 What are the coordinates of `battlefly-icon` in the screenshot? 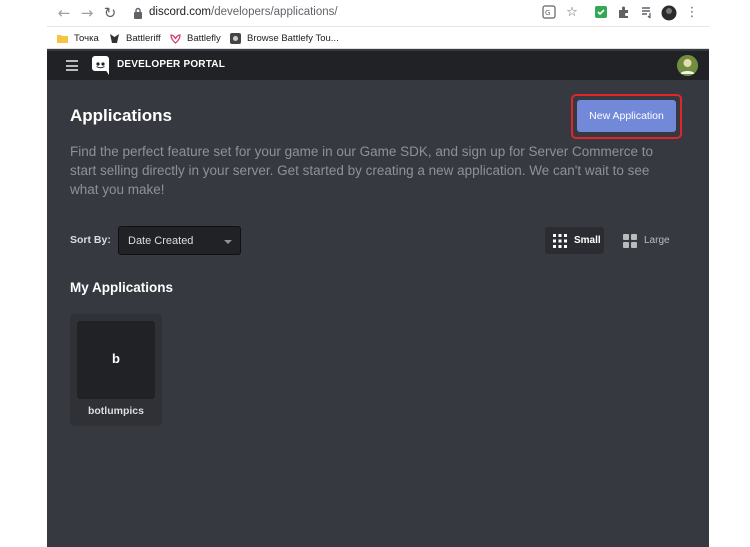 It's located at (175, 38).